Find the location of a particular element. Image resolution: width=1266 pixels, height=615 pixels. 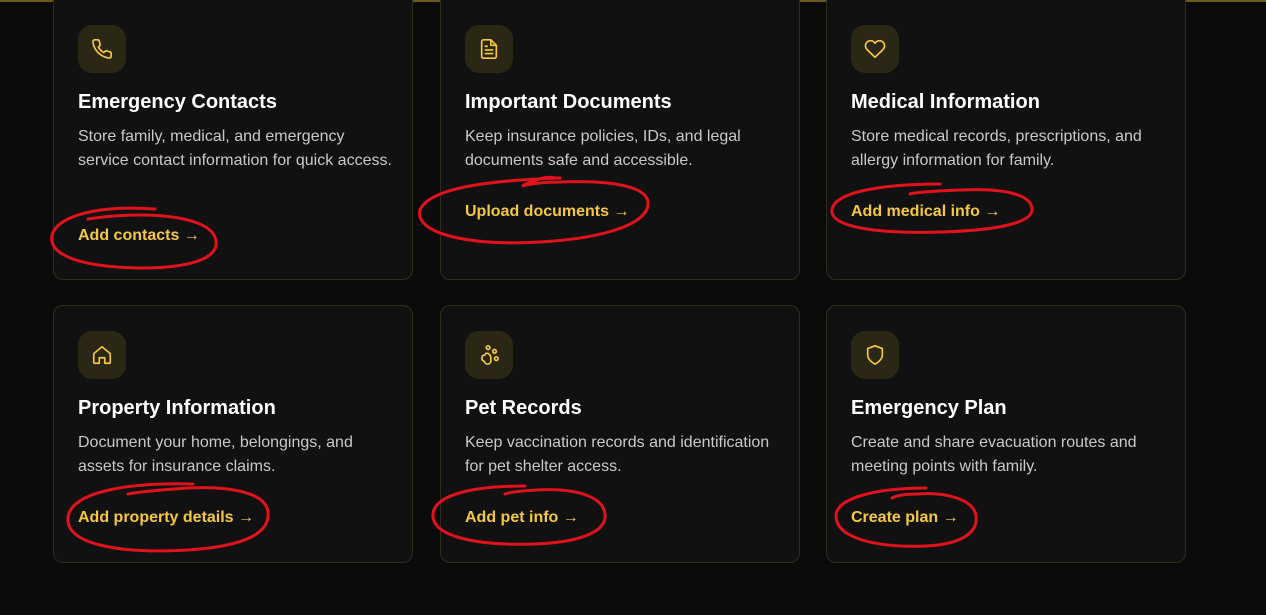

card-title: Important Documents is located at coordinates (568, 102).